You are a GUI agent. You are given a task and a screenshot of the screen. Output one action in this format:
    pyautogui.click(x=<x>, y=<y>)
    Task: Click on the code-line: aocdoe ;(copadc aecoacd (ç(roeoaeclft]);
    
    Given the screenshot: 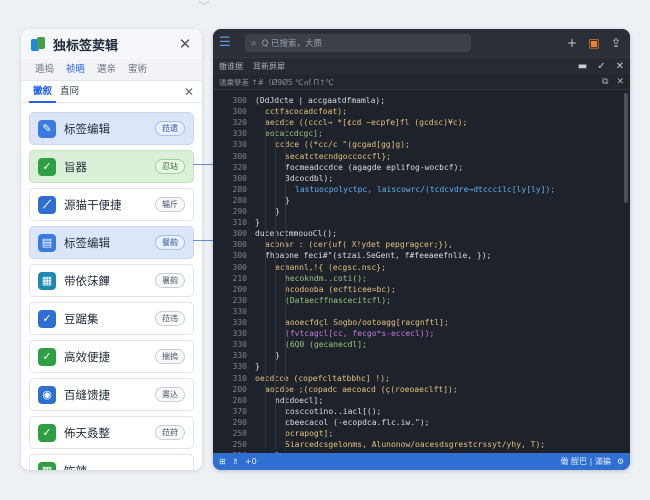 What is the action you would take?
    pyautogui.click(x=361, y=389)
    